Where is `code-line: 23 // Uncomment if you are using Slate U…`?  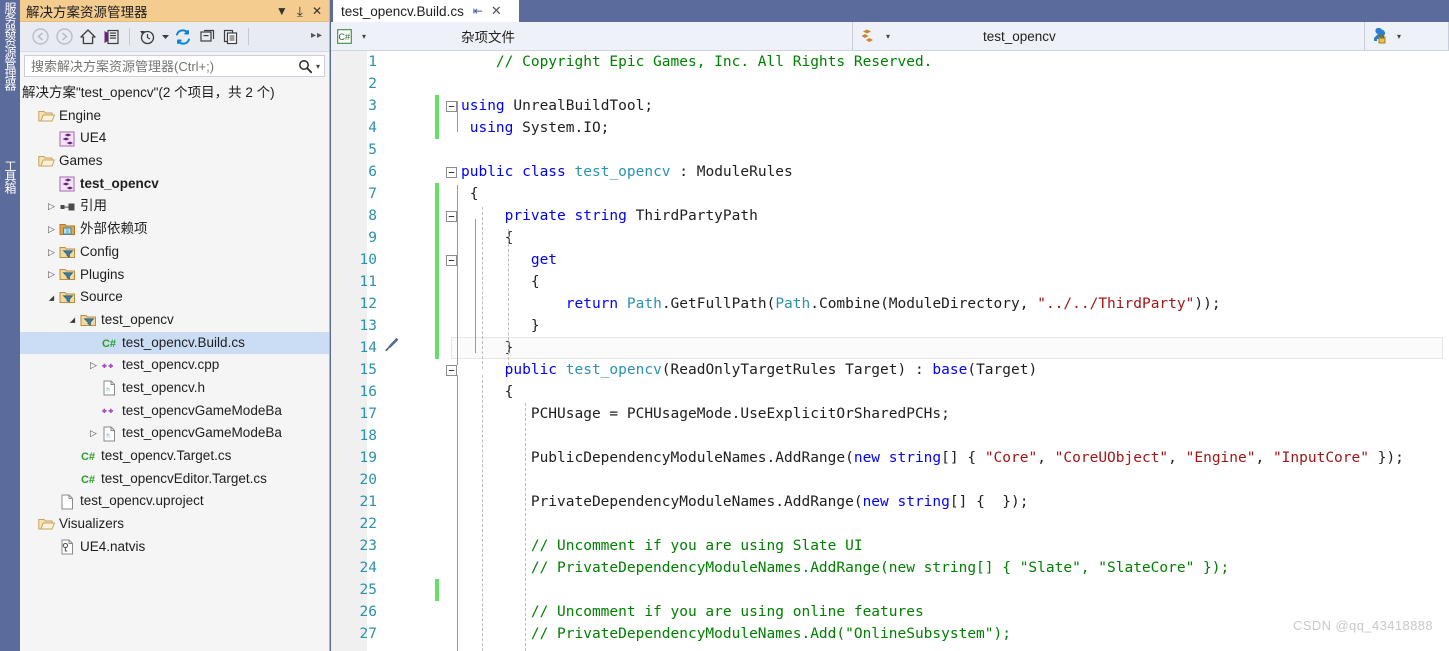 code-line: 23 // Uncomment if you are using Slate U… is located at coordinates (890, 546).